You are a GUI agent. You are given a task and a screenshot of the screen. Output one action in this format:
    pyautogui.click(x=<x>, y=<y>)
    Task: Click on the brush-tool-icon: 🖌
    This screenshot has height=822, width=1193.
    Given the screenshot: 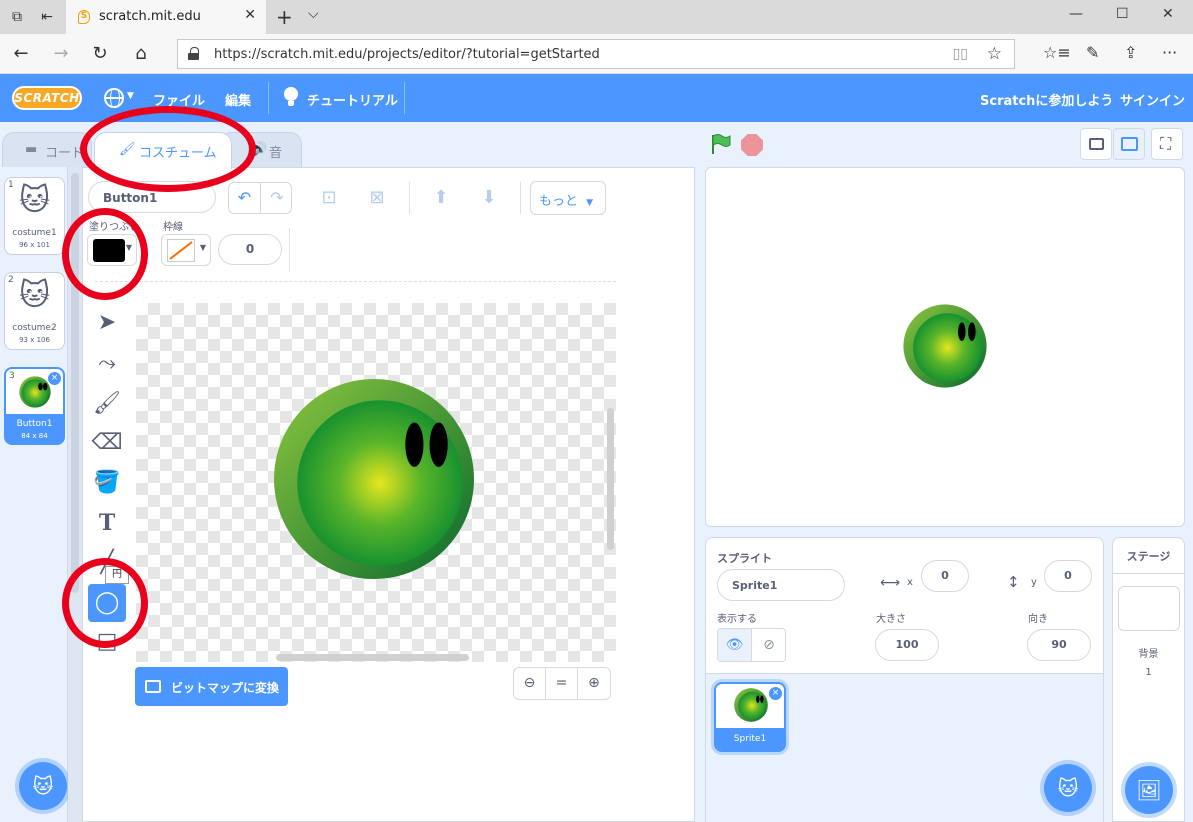 What is the action you would take?
    pyautogui.click(x=107, y=404)
    